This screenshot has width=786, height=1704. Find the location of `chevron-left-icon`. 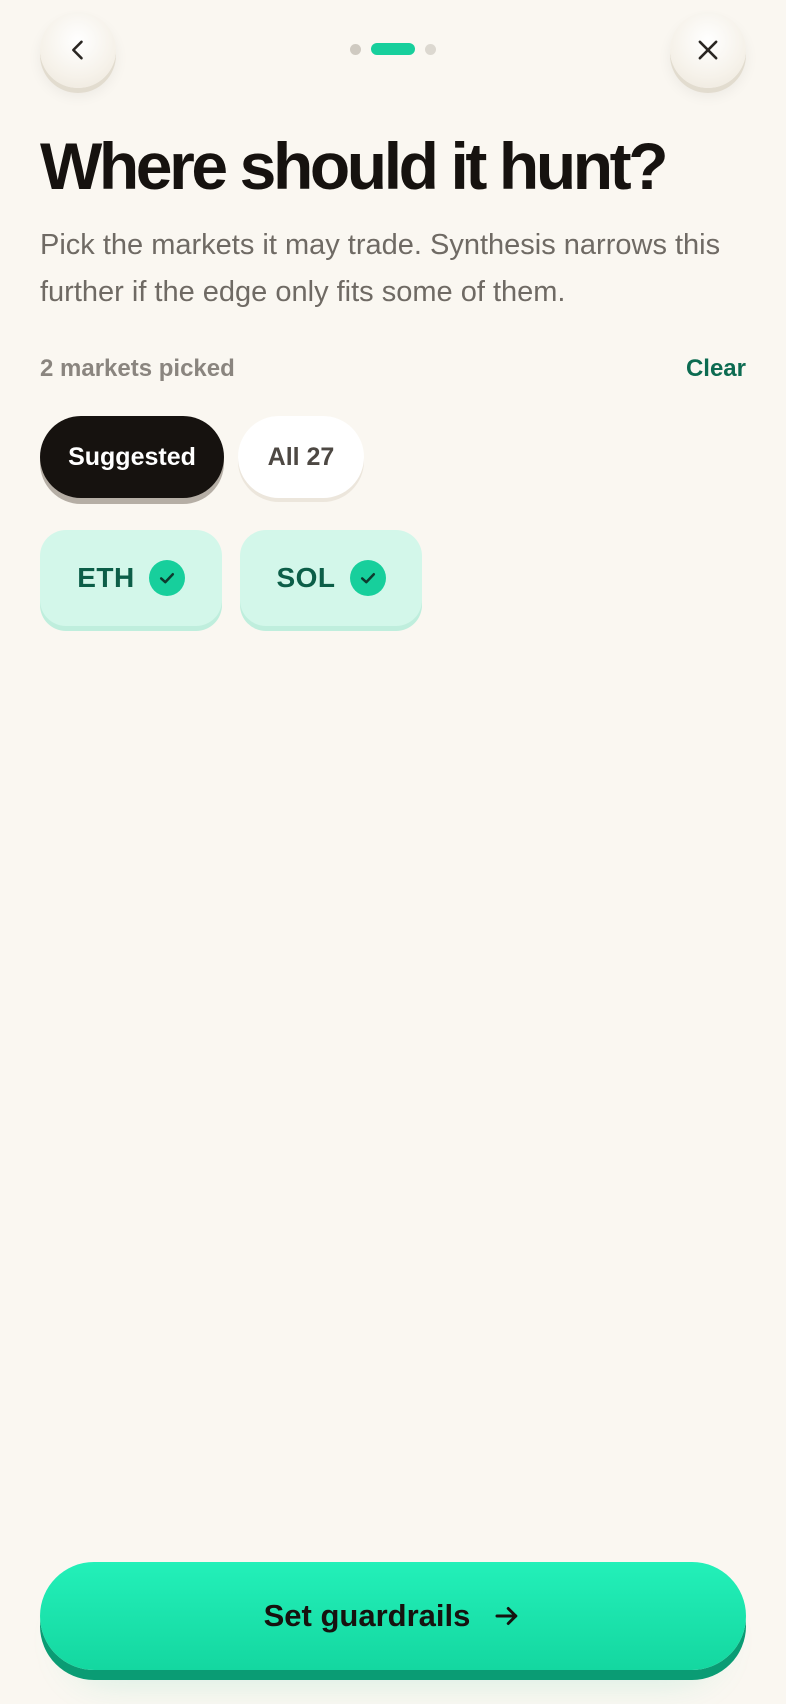

chevron-left-icon is located at coordinates (77, 50).